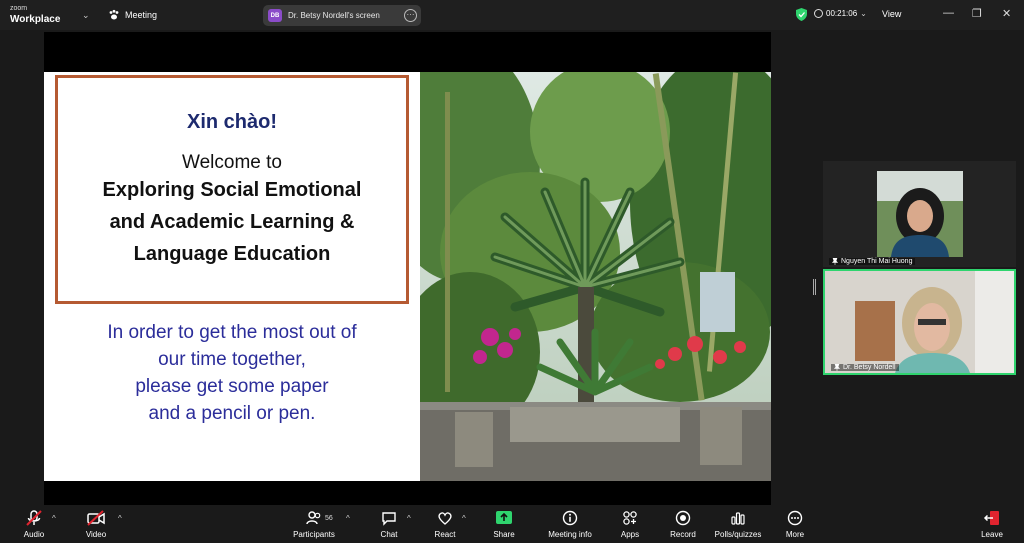 The width and height of the screenshot is (1024, 543). What do you see at coordinates (232, 413) in the screenshot?
I see `message-line-4: and a pencil or pen.` at bounding box center [232, 413].